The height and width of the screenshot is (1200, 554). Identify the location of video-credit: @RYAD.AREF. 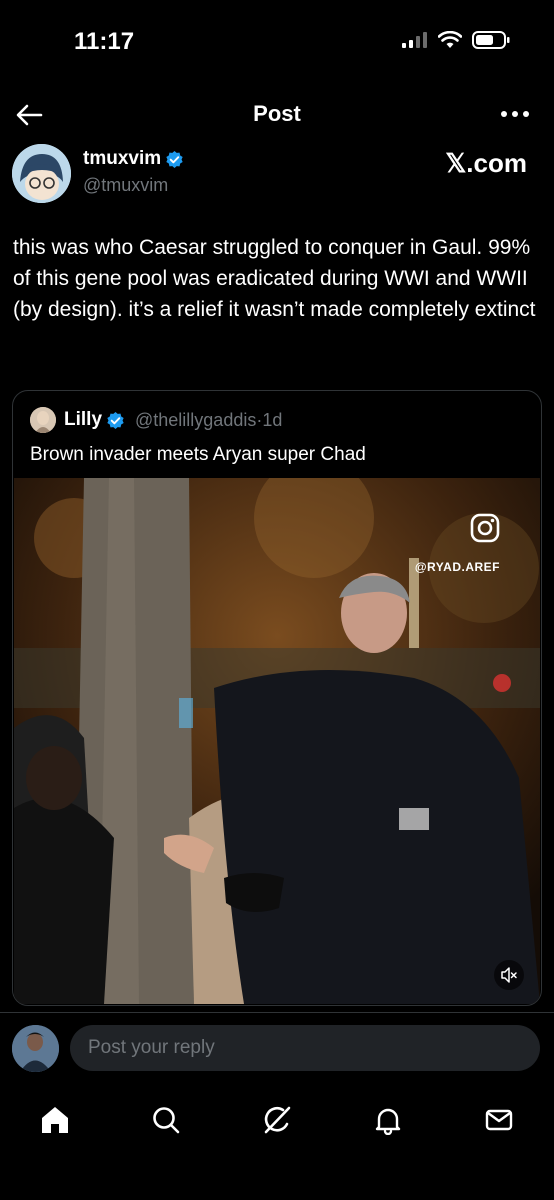
(457, 567).